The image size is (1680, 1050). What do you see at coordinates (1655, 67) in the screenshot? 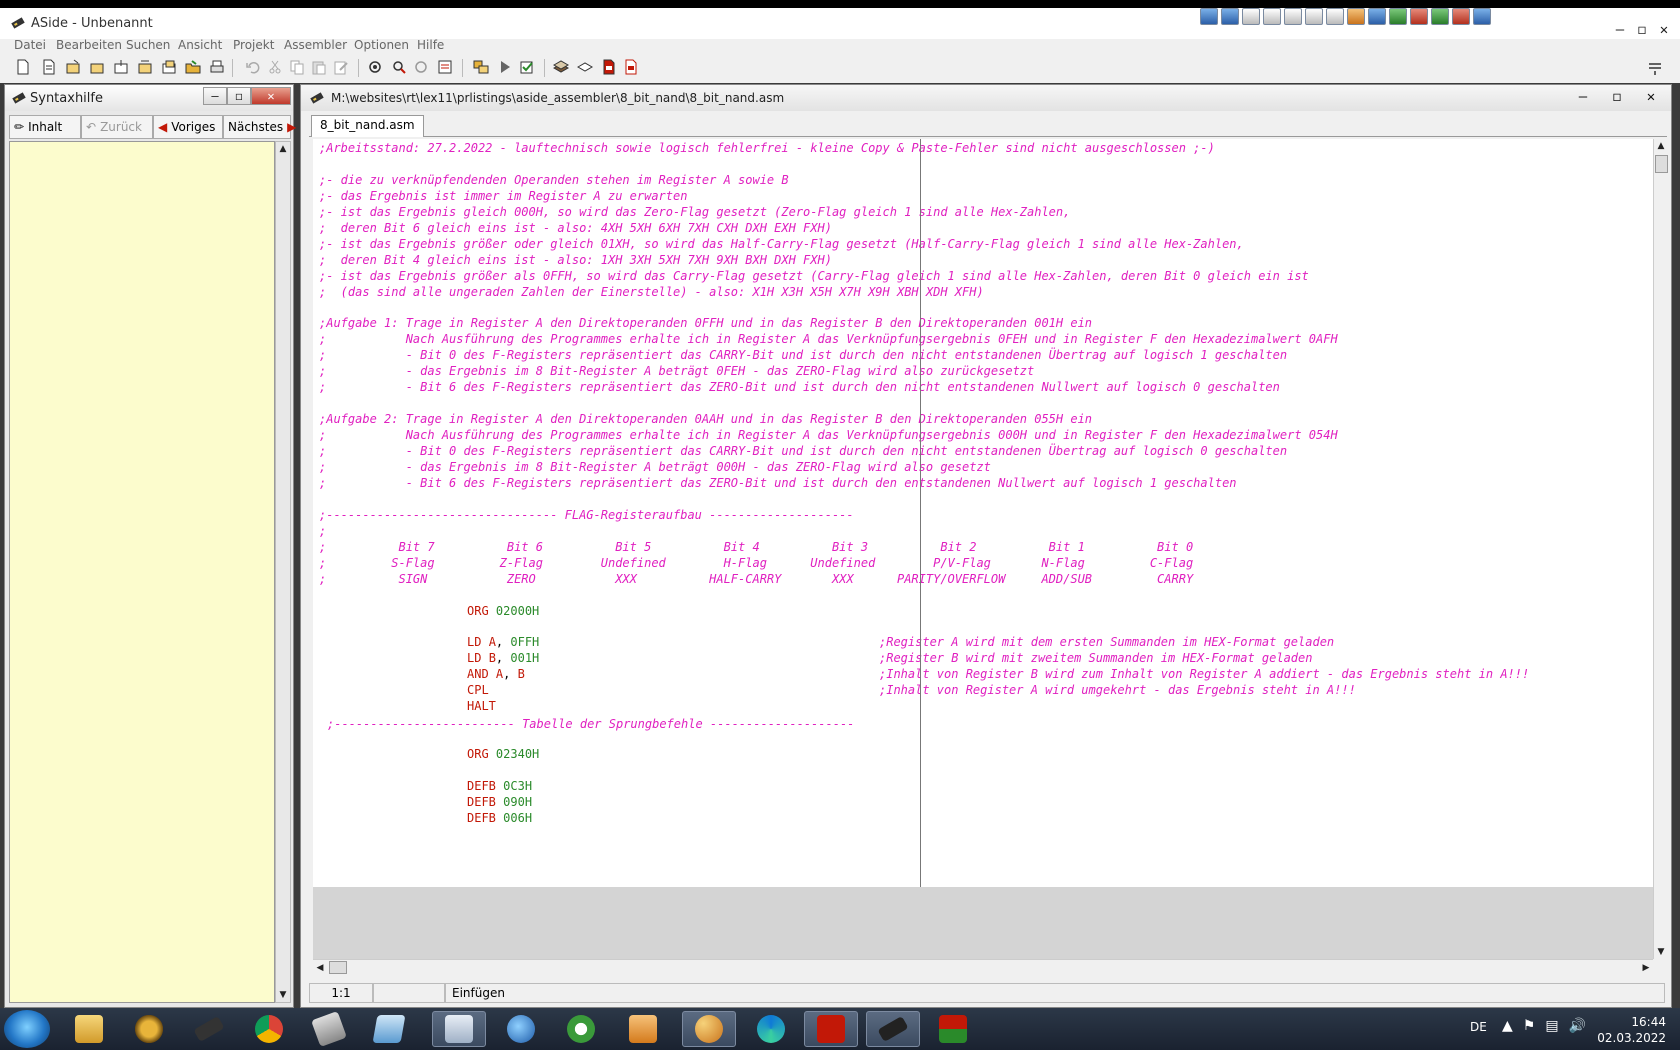
I see `toolbar-options-icon` at bounding box center [1655, 67].